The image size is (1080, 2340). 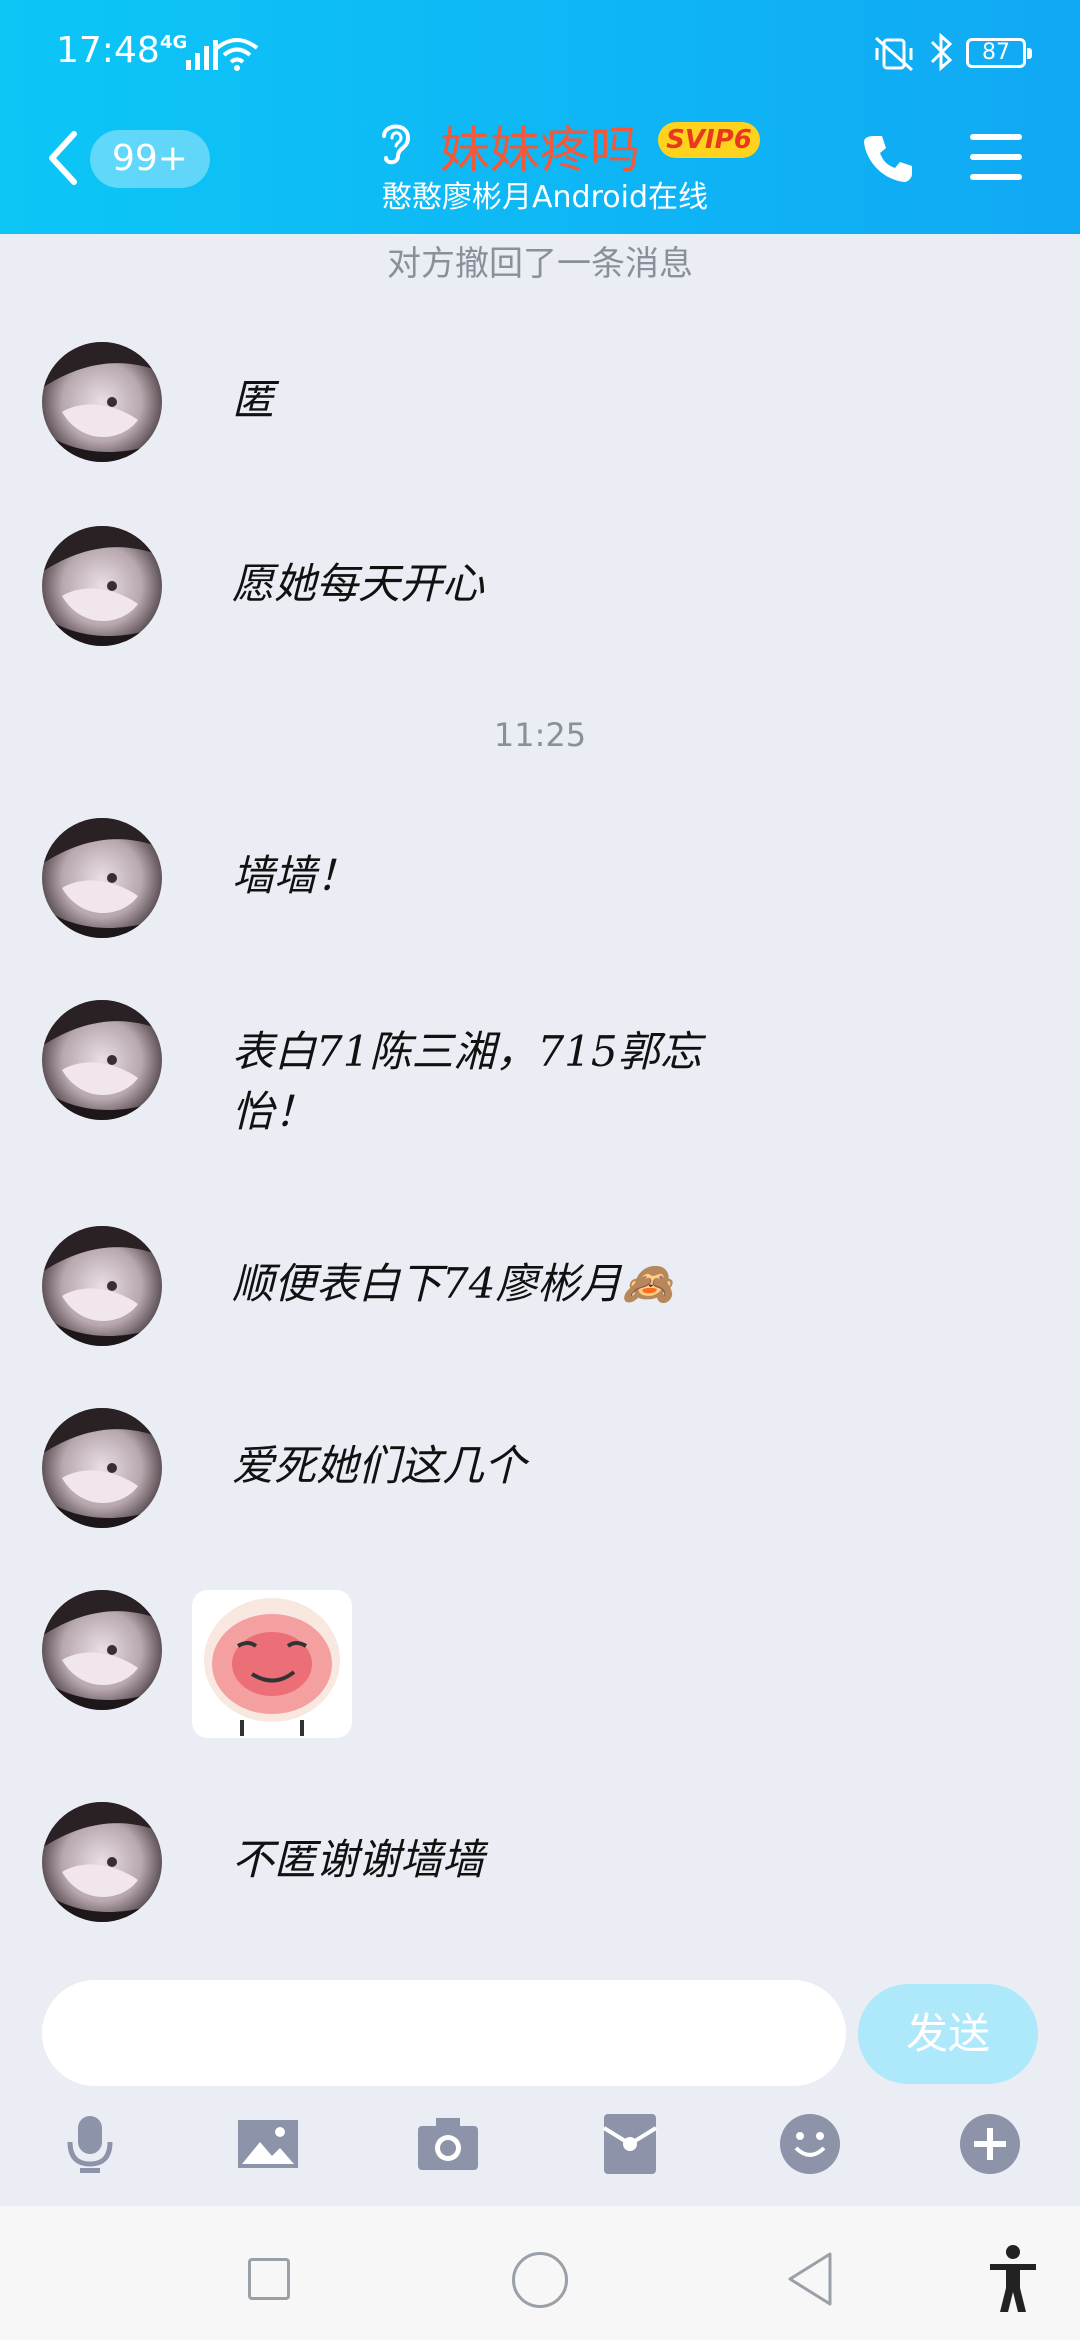 What do you see at coordinates (709, 140) in the screenshot?
I see `svip-badge: SVIP6` at bounding box center [709, 140].